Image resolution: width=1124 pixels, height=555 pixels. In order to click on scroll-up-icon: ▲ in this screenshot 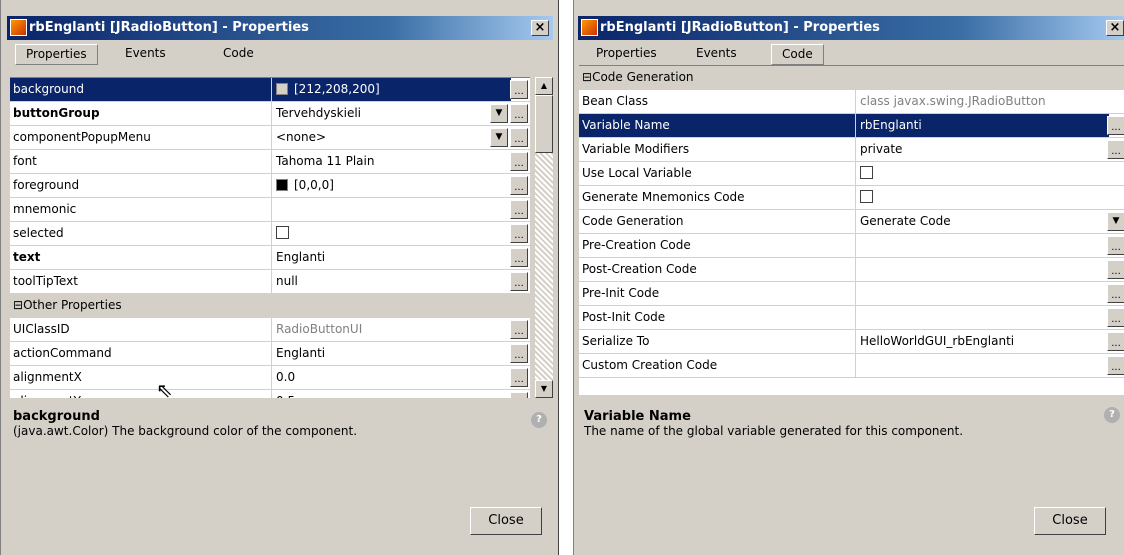, I will do `click(544, 86)`.